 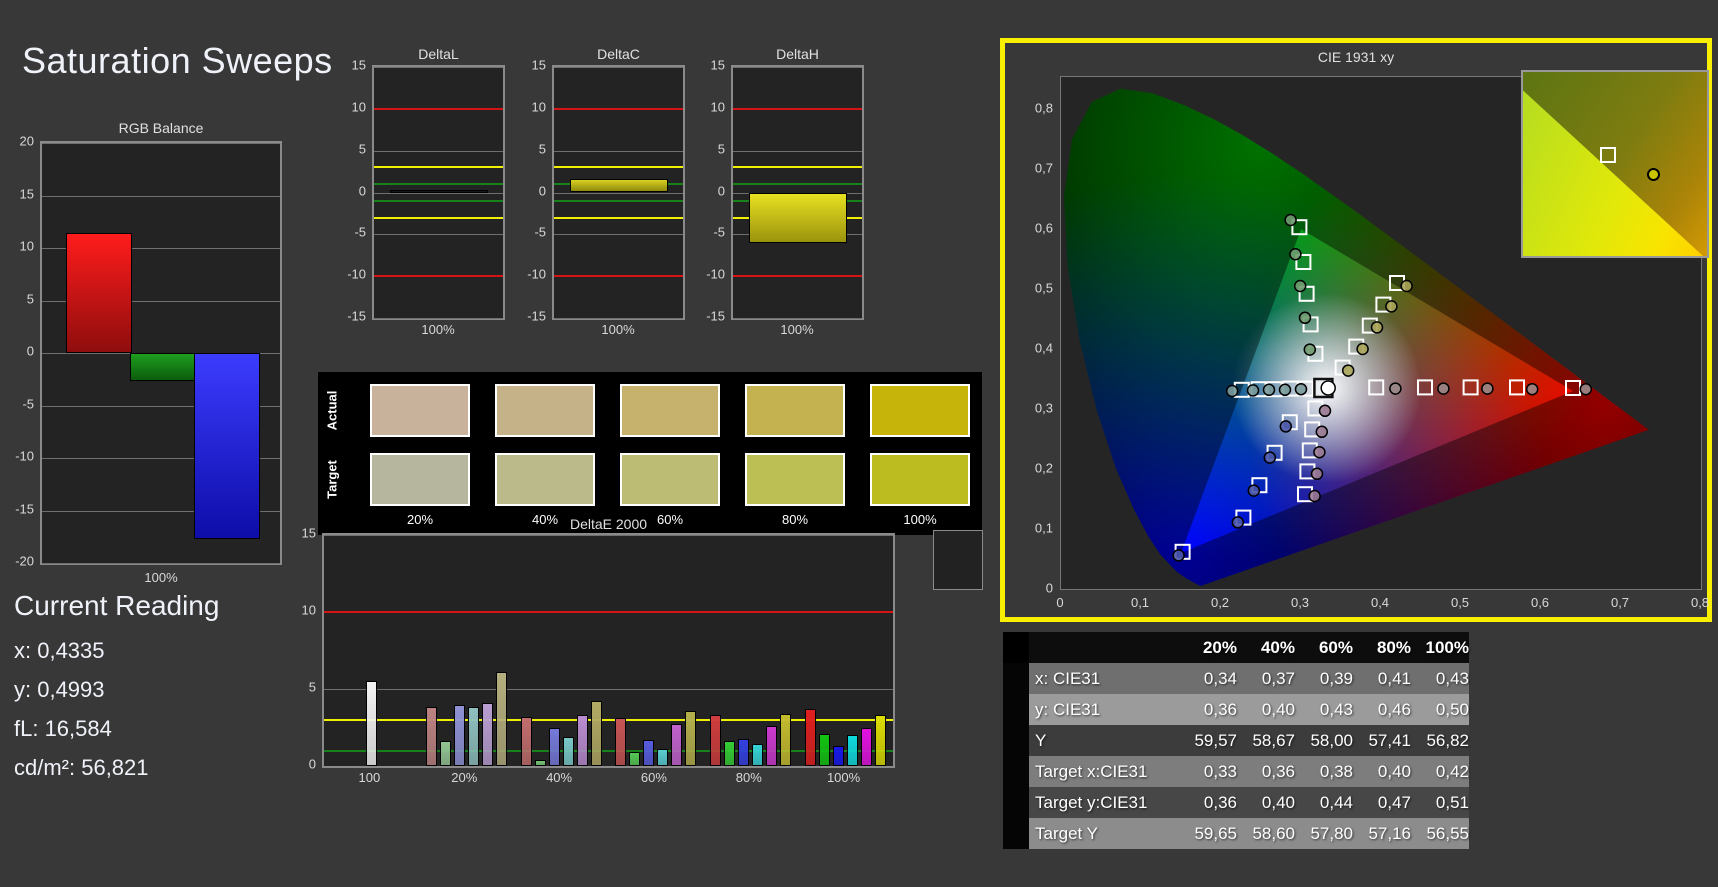 What do you see at coordinates (1273, 740) in the screenshot?
I see `table-value-cell: 58,67` at bounding box center [1273, 740].